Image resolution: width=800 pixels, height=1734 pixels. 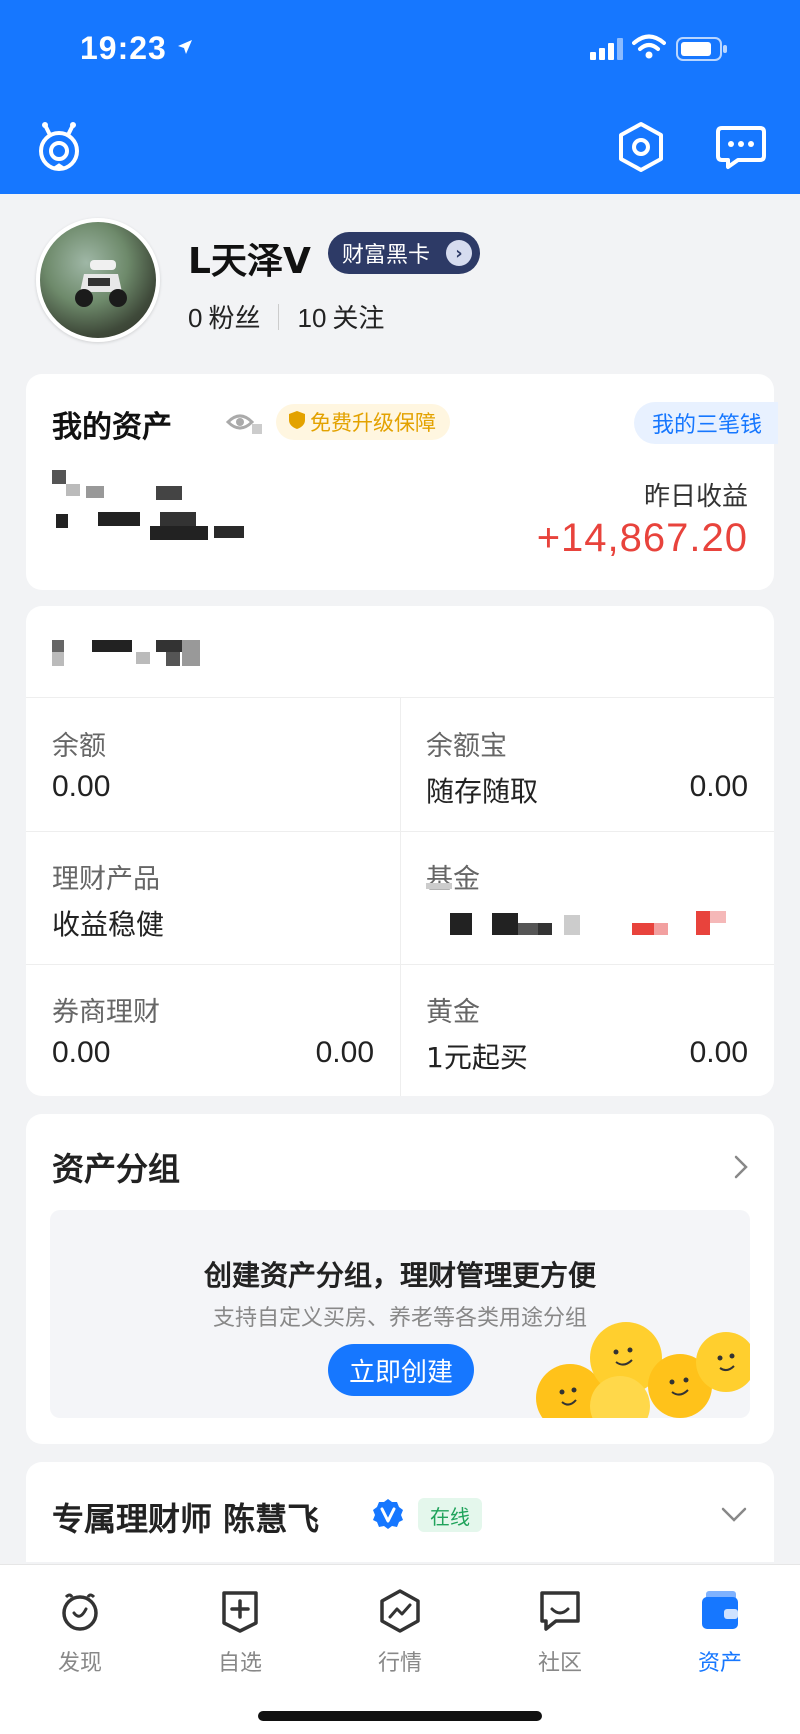 I want to click on tab-discover: 发现, so click(x=80, y=1637).